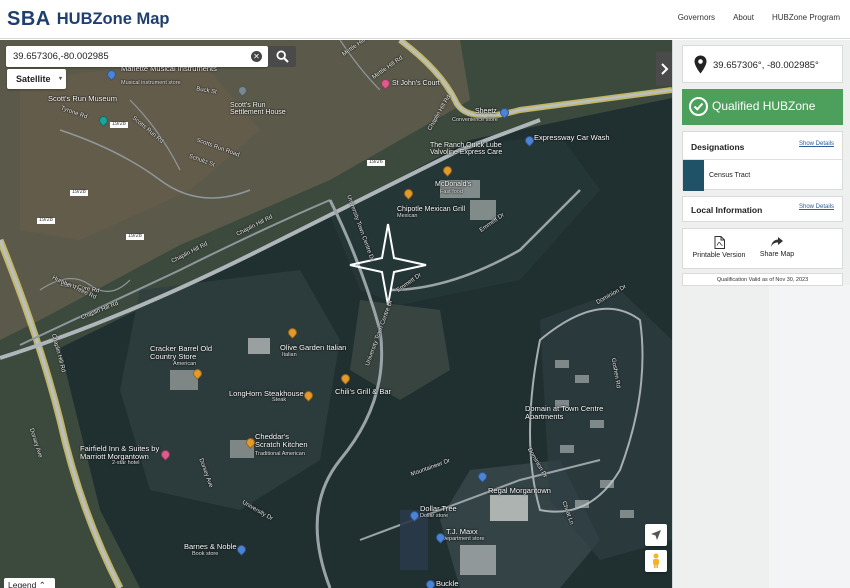 Image resolution: width=850 pixels, height=588 pixels. I want to click on place-label: Scott's Run Museum, so click(82, 99).